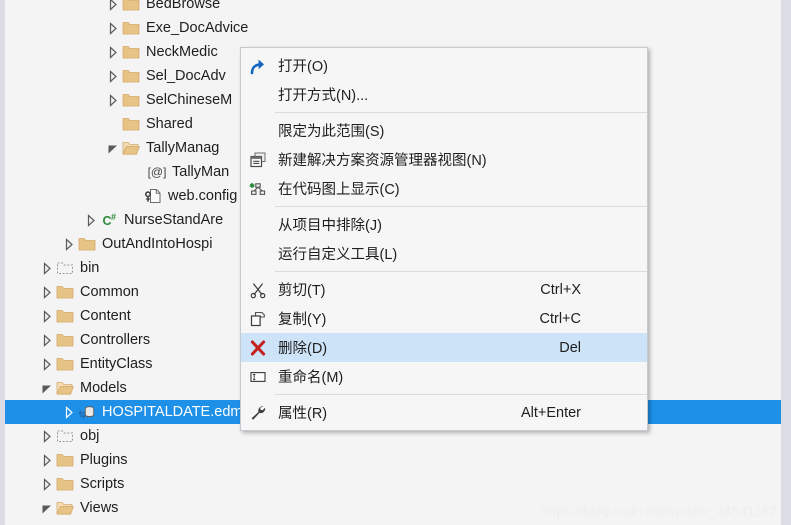 The image size is (791, 525). What do you see at coordinates (444, 159) in the screenshot?
I see `menu-item: 新建解决方案资源管理器视图(N)` at bounding box center [444, 159].